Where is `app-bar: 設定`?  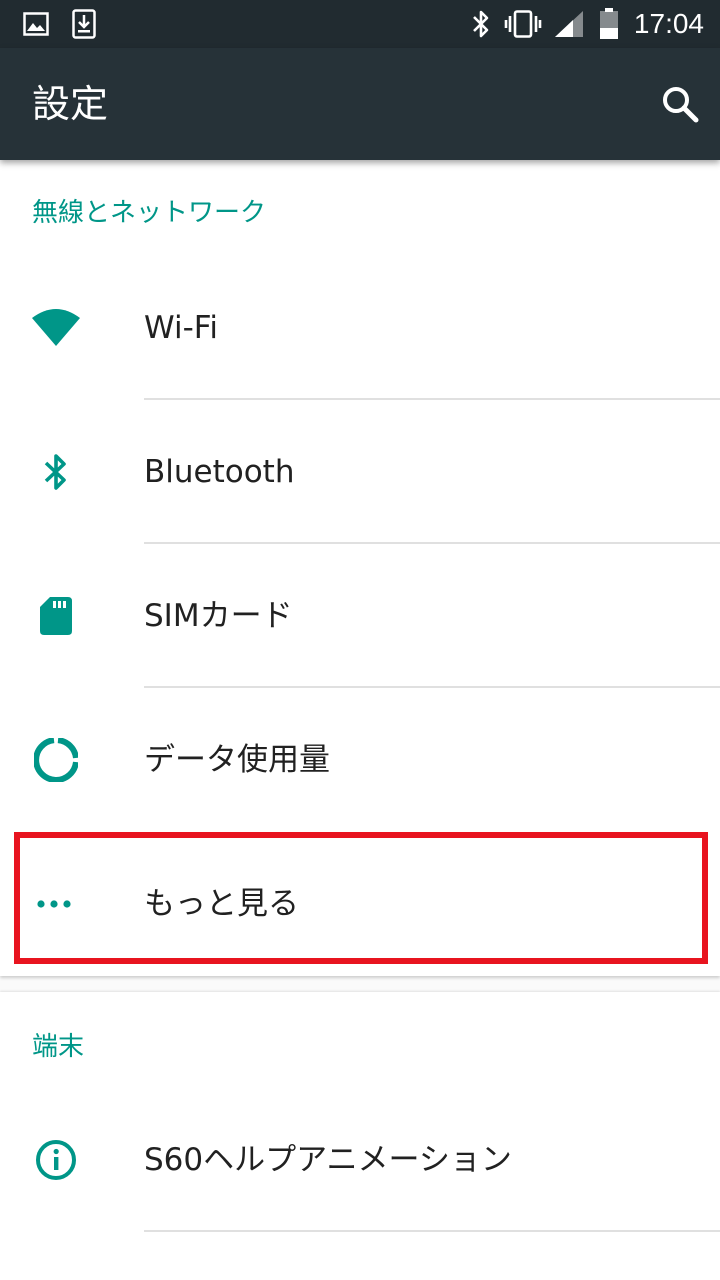
app-bar: 設定 is located at coordinates (360, 104).